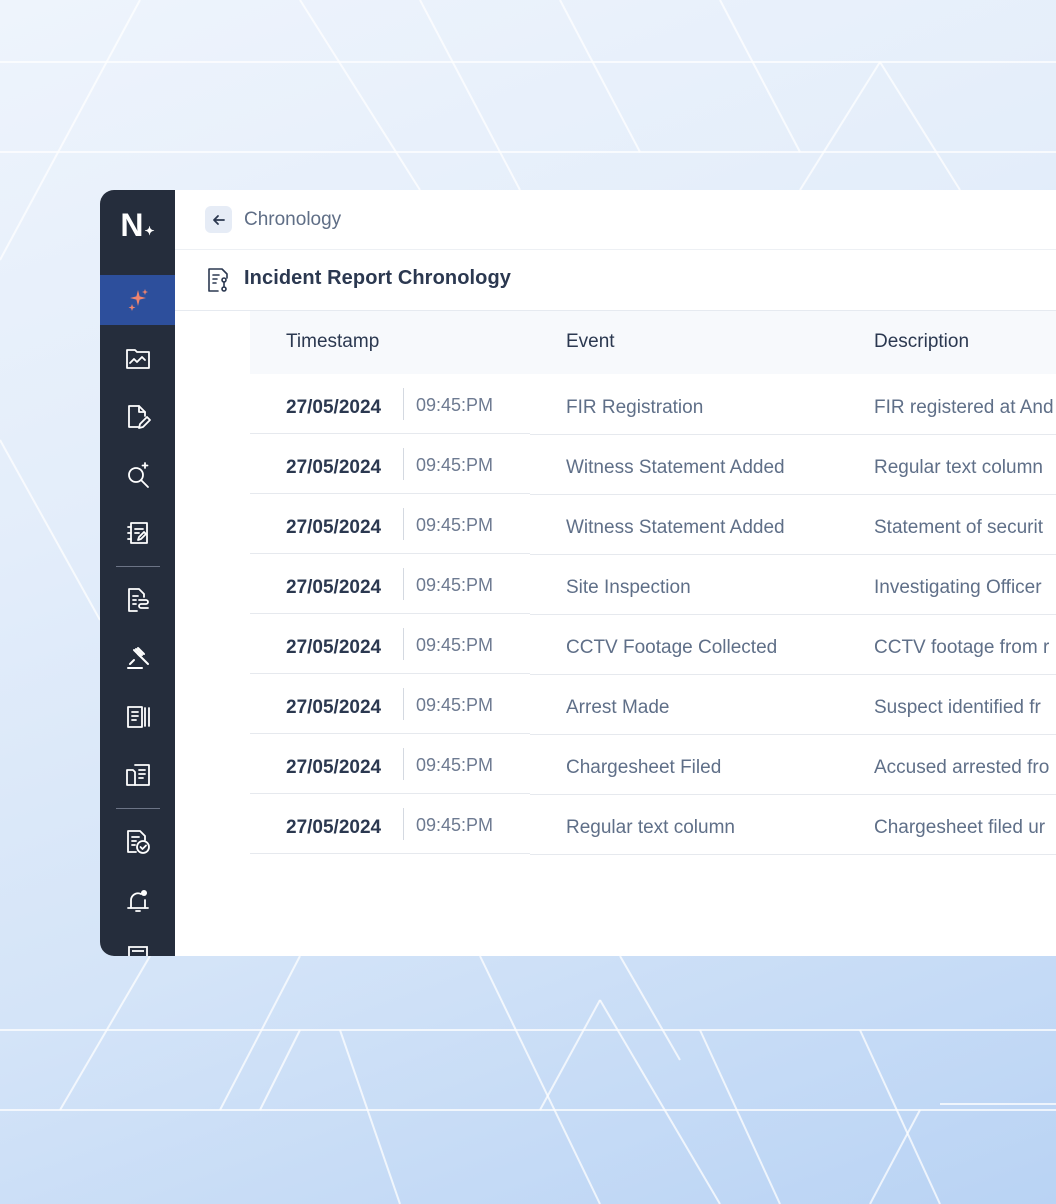  Describe the element at coordinates (378, 278) in the screenshot. I see `page-title: Incident Report Chronology` at that location.